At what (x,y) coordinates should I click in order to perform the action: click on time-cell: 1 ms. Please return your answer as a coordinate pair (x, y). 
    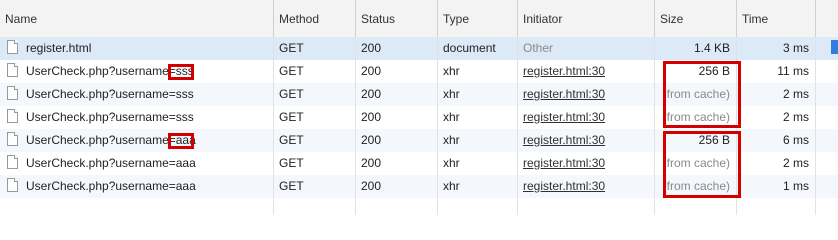
    Looking at the image, I should click on (776, 186).